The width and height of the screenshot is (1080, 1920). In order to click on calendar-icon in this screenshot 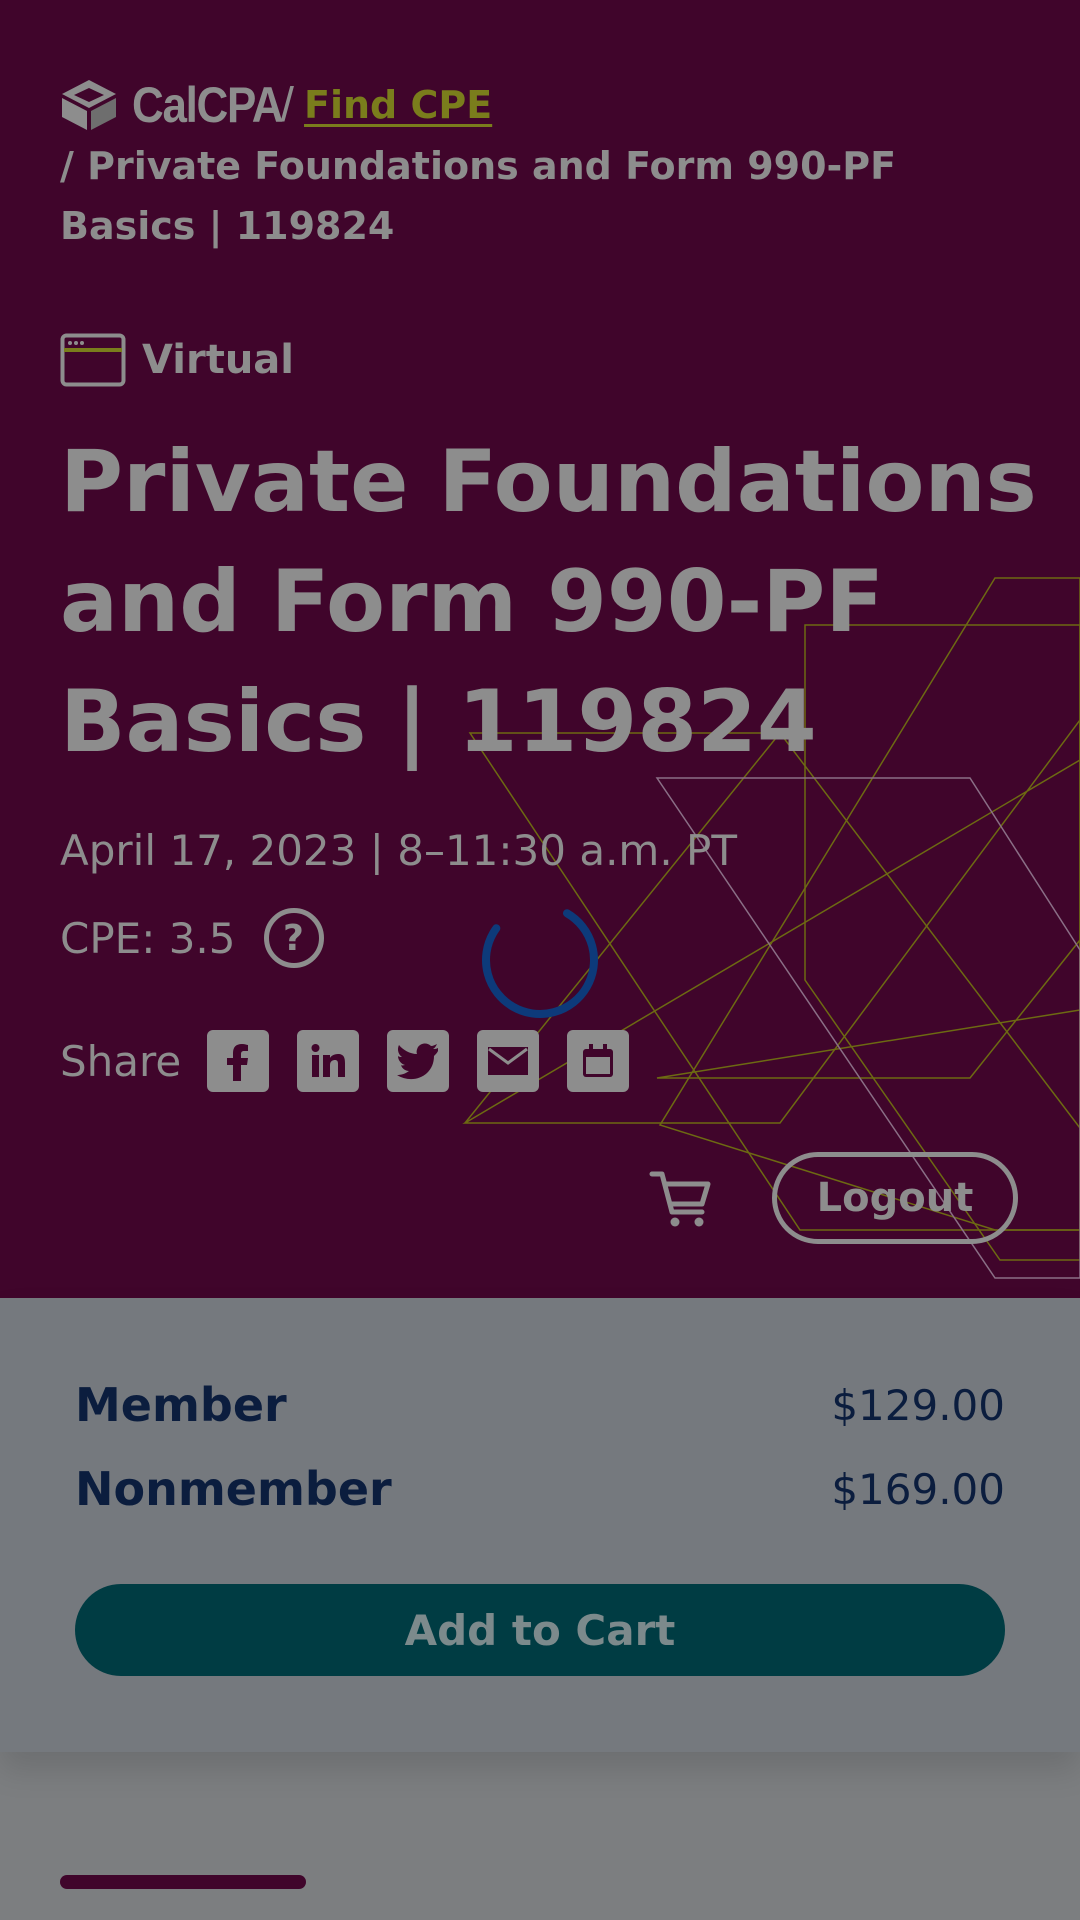, I will do `click(598, 1061)`.